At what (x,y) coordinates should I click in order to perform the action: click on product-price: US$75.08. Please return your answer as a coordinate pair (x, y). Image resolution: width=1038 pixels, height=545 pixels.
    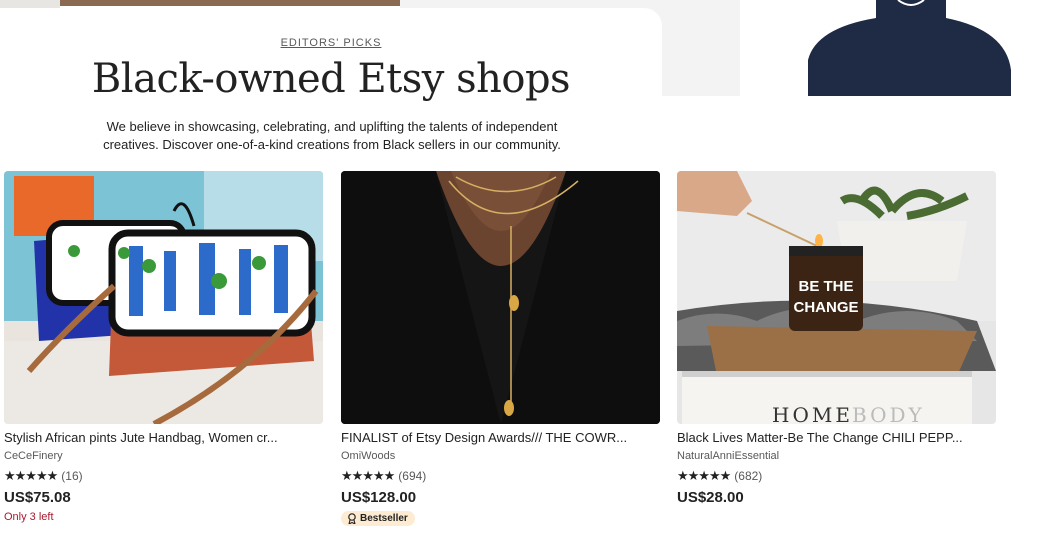
    Looking at the image, I should click on (37, 497).